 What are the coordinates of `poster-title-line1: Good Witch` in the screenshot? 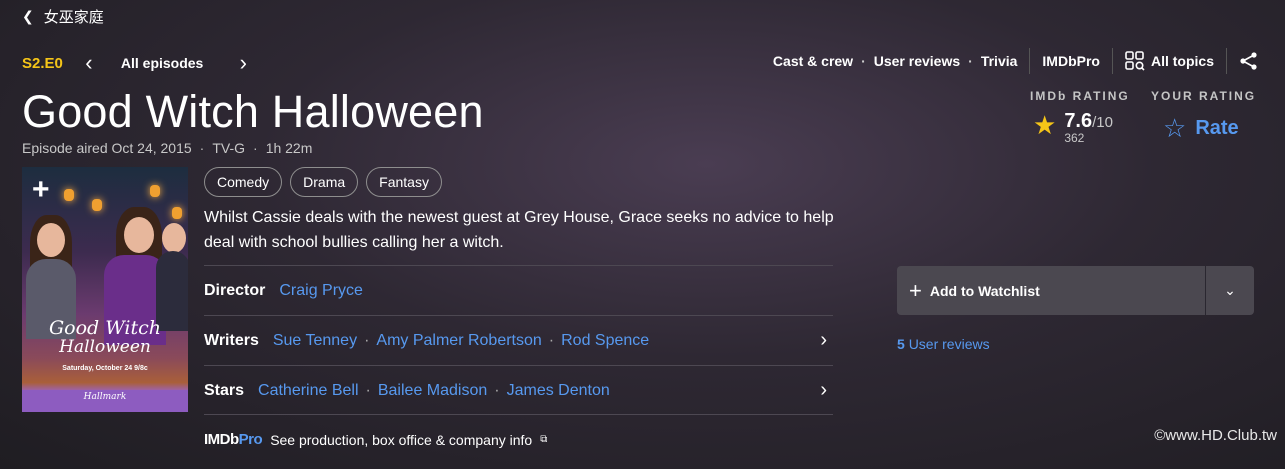 It's located at (105, 328).